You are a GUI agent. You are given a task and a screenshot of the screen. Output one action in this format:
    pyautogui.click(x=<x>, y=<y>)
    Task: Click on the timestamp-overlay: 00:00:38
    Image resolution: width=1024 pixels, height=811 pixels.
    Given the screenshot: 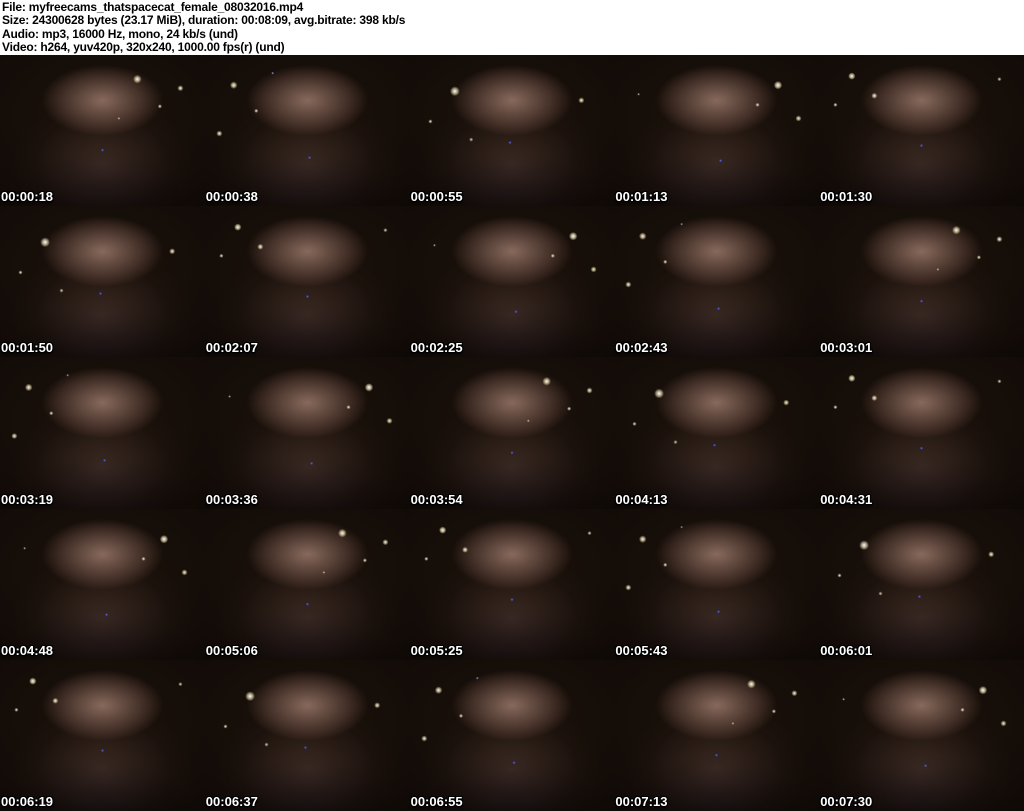 What is the action you would take?
    pyautogui.click(x=231, y=197)
    